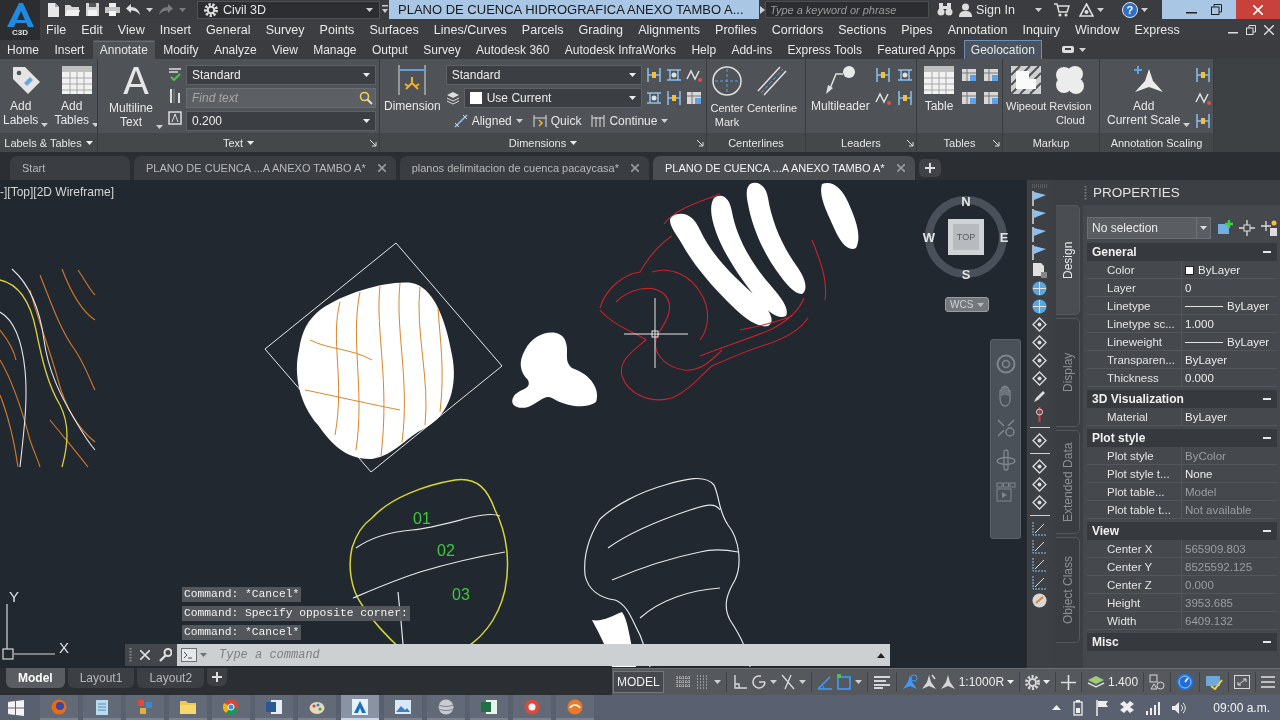  What do you see at coordinates (1127, 707) in the screenshot?
I see `diamonds-icon` at bounding box center [1127, 707].